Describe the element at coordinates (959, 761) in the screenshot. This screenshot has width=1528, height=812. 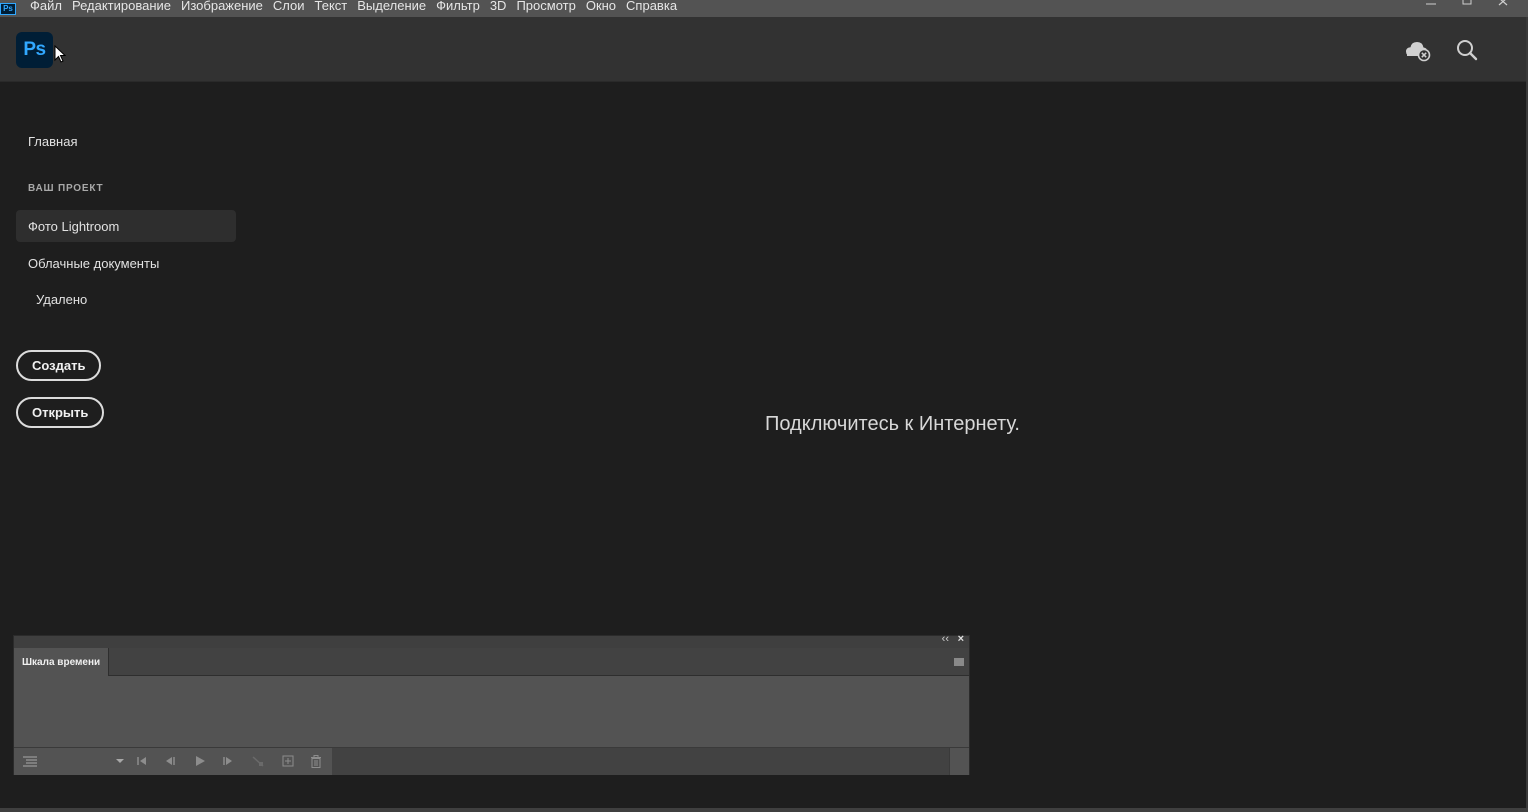
I see `timeline-scroll-end` at that location.